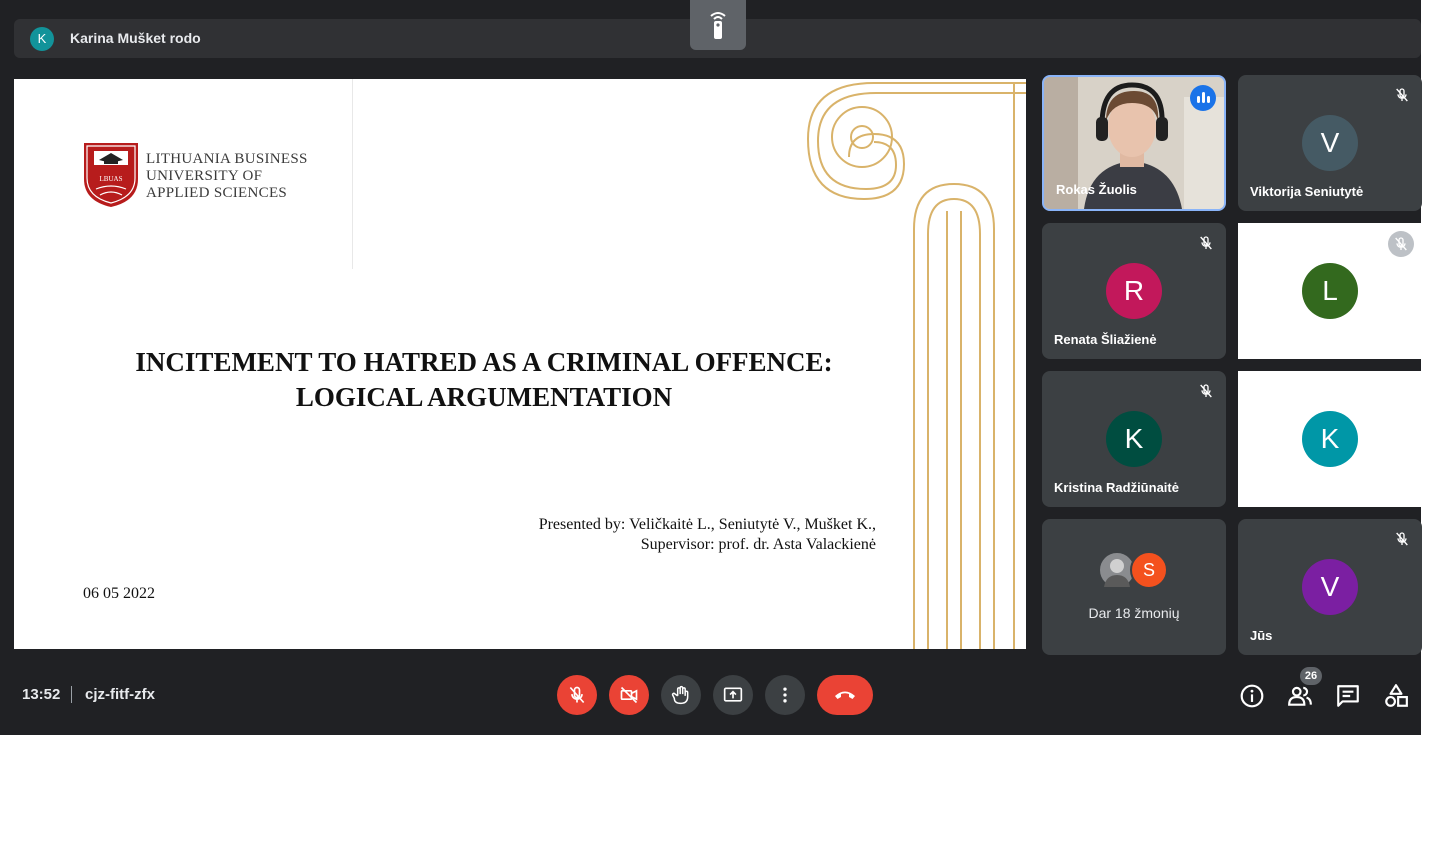  What do you see at coordinates (1134, 143) in the screenshot?
I see `participant-tile-rokas: Rokas Žuolis` at bounding box center [1134, 143].